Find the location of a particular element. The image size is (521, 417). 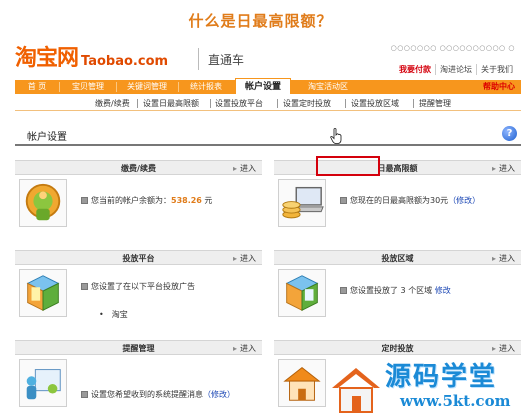

region-line: 您设置投放了 3 个区域 修改 is located at coordinates (395, 290).